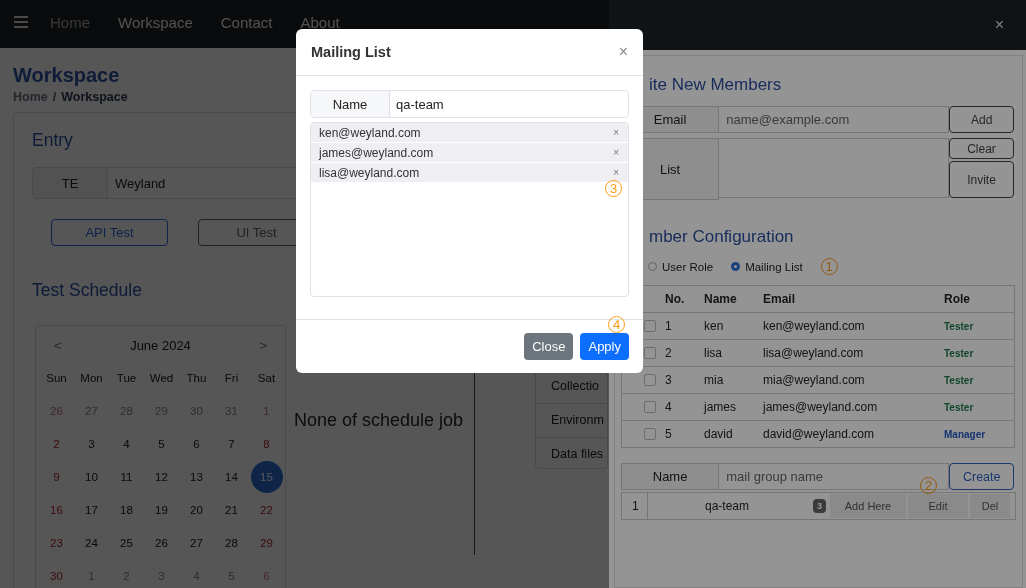 The image size is (1026, 588). What do you see at coordinates (733, 380) in the screenshot?
I see `table-cell: mia` at bounding box center [733, 380].